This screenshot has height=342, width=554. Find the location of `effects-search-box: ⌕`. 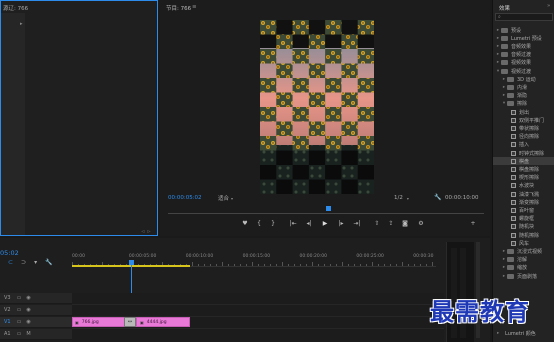

effects-search-box: ⌕ is located at coordinates (524, 17).